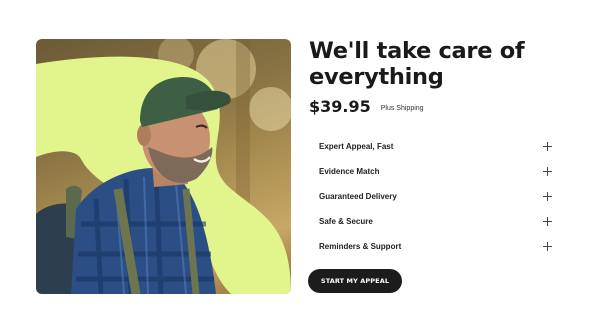  What do you see at coordinates (432, 146) in the screenshot?
I see `feature-item-expert-appeal: Expert Appeal, Fast` at bounding box center [432, 146].